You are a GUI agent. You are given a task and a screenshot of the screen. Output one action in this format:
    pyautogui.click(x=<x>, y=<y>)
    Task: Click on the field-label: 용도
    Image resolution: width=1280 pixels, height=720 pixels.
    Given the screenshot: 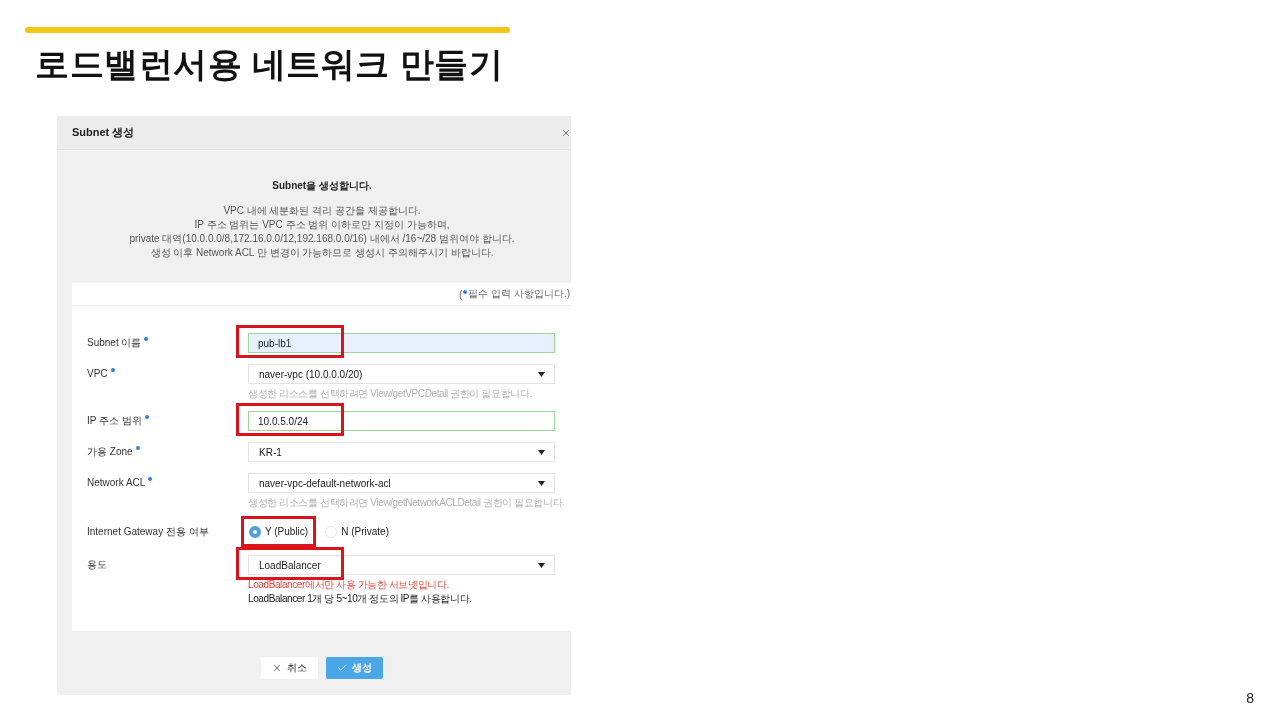 What is the action you would take?
    pyautogui.click(x=97, y=565)
    